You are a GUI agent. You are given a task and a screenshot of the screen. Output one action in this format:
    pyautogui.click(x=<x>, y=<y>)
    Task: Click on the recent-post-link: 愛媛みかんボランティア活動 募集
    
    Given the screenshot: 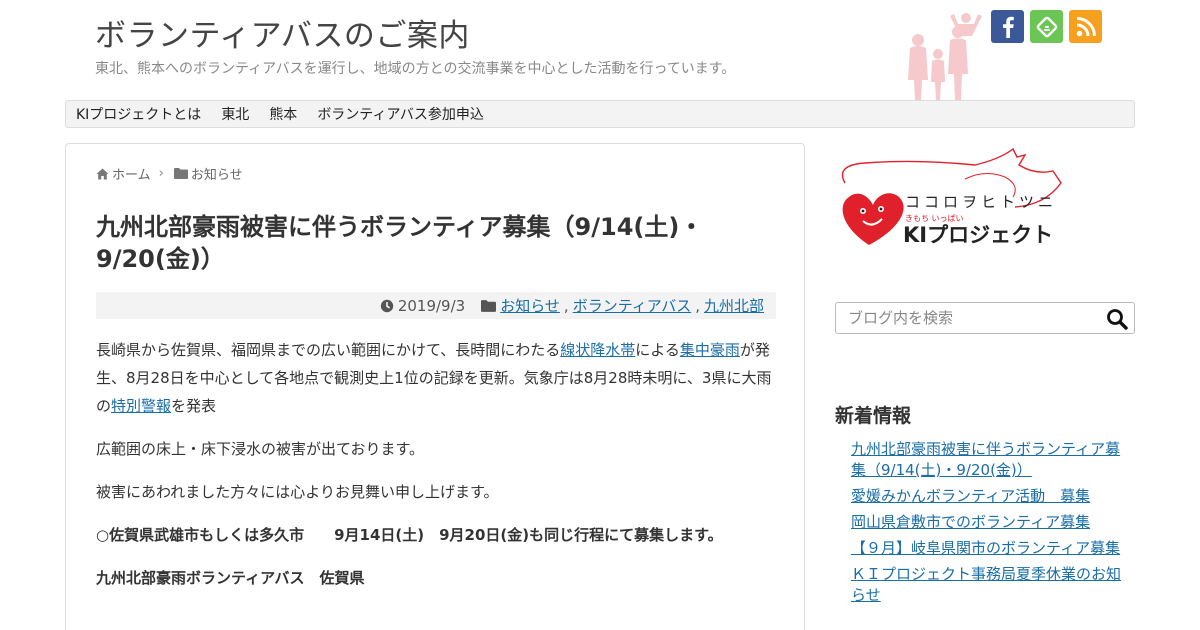 What is the action you would take?
    pyautogui.click(x=970, y=496)
    